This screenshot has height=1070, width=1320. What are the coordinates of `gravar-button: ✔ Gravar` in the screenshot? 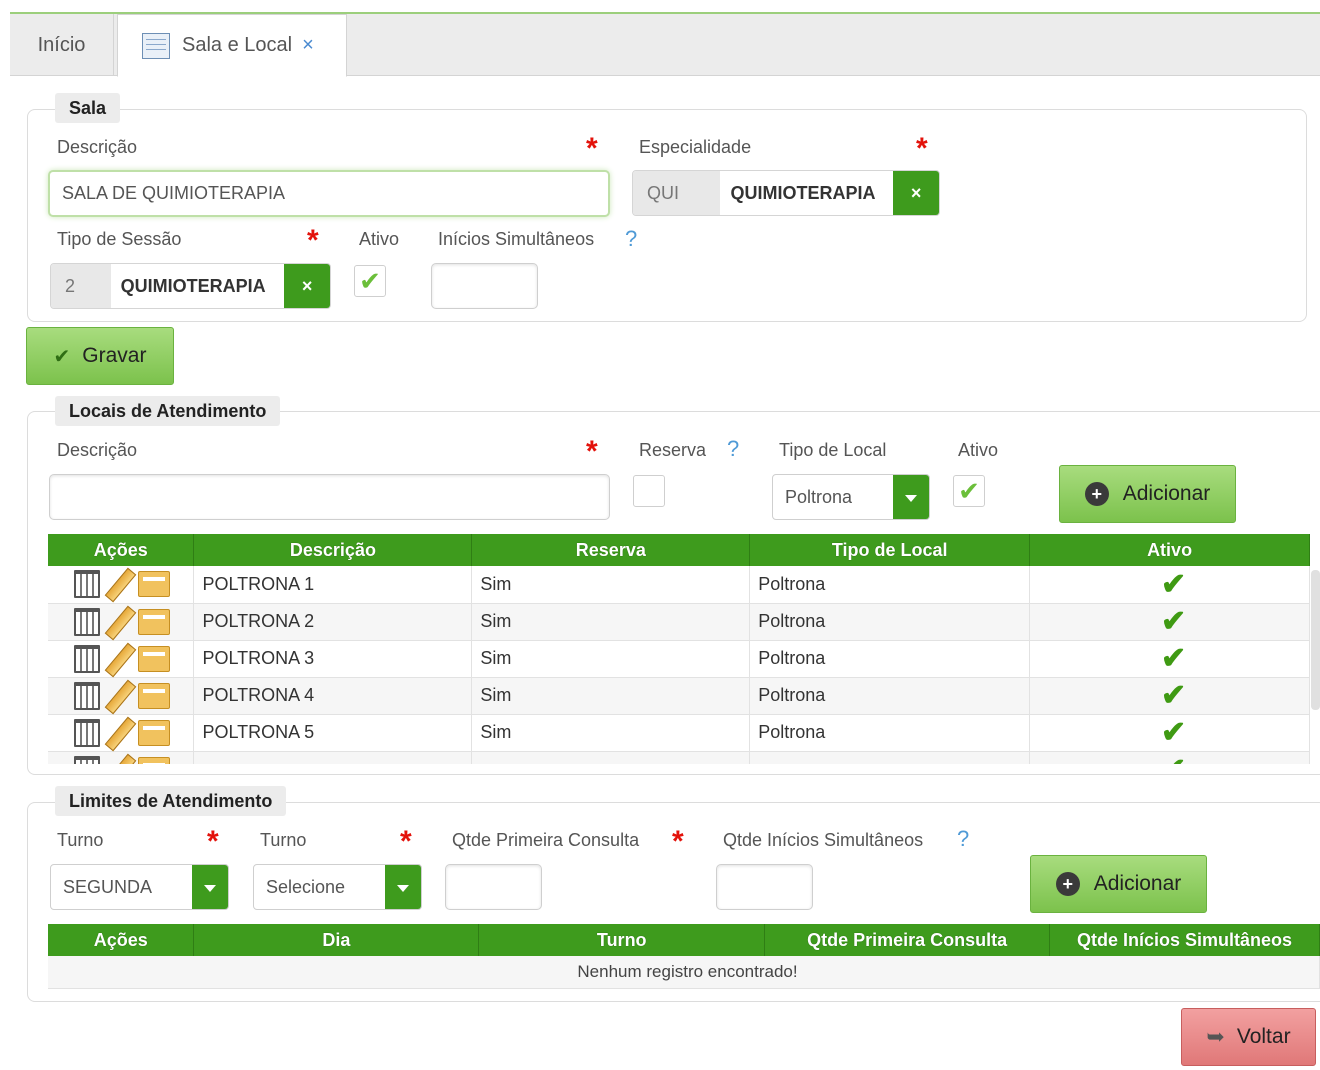 It's located at (100, 356).